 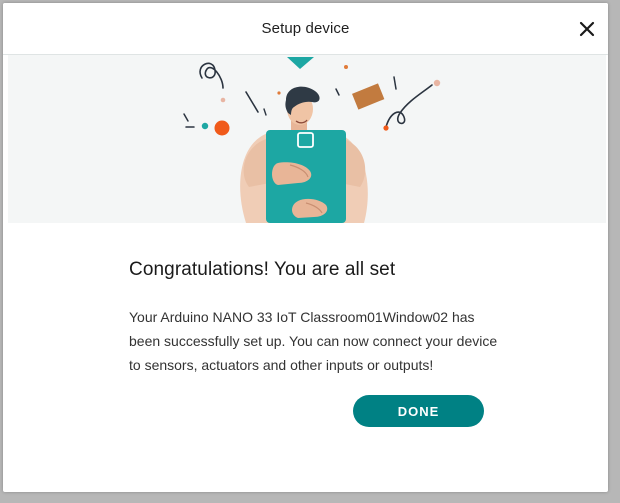 I want to click on person-holding-board-illustration, so click(x=312, y=140).